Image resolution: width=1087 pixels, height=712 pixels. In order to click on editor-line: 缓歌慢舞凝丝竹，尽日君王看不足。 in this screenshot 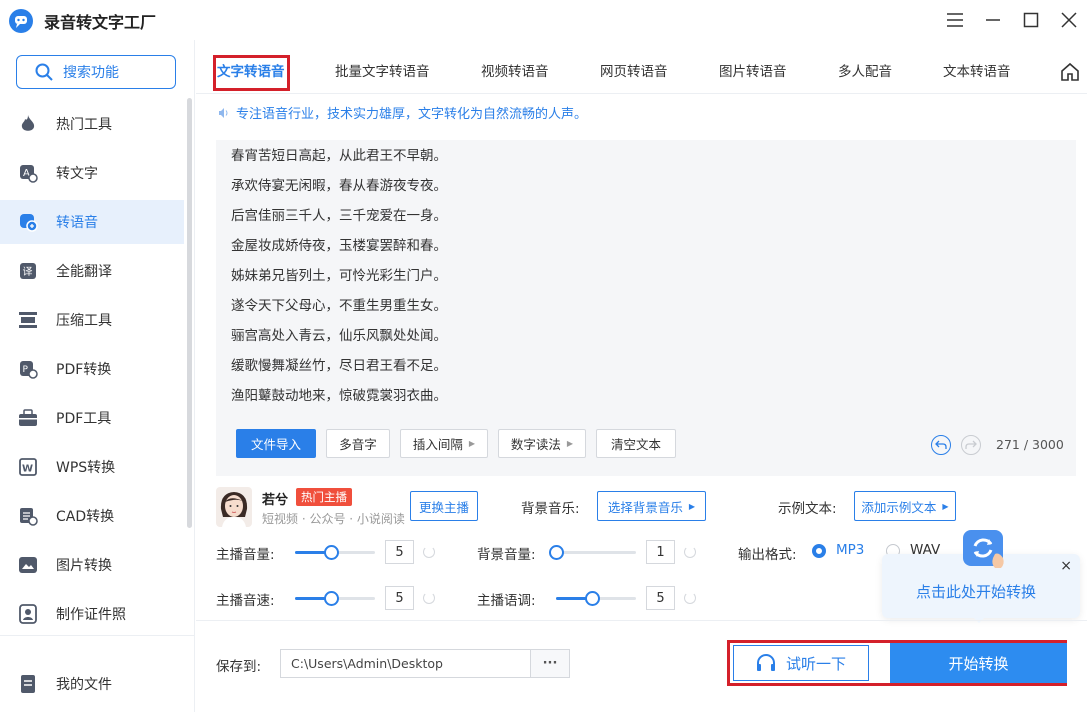, I will do `click(339, 366)`.